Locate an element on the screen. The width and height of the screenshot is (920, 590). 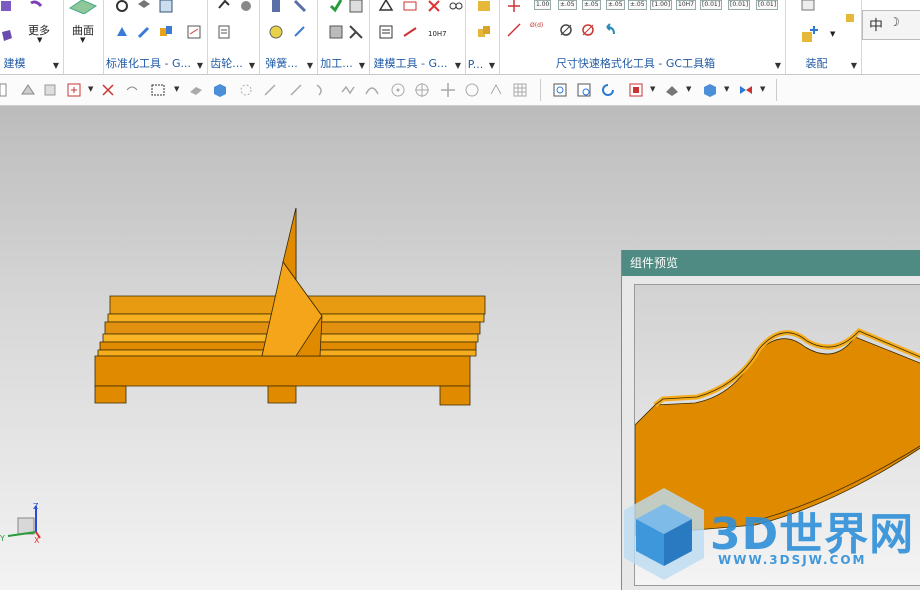
section-view-dropdown-icon: ▼ is located at coordinates (762, 89).